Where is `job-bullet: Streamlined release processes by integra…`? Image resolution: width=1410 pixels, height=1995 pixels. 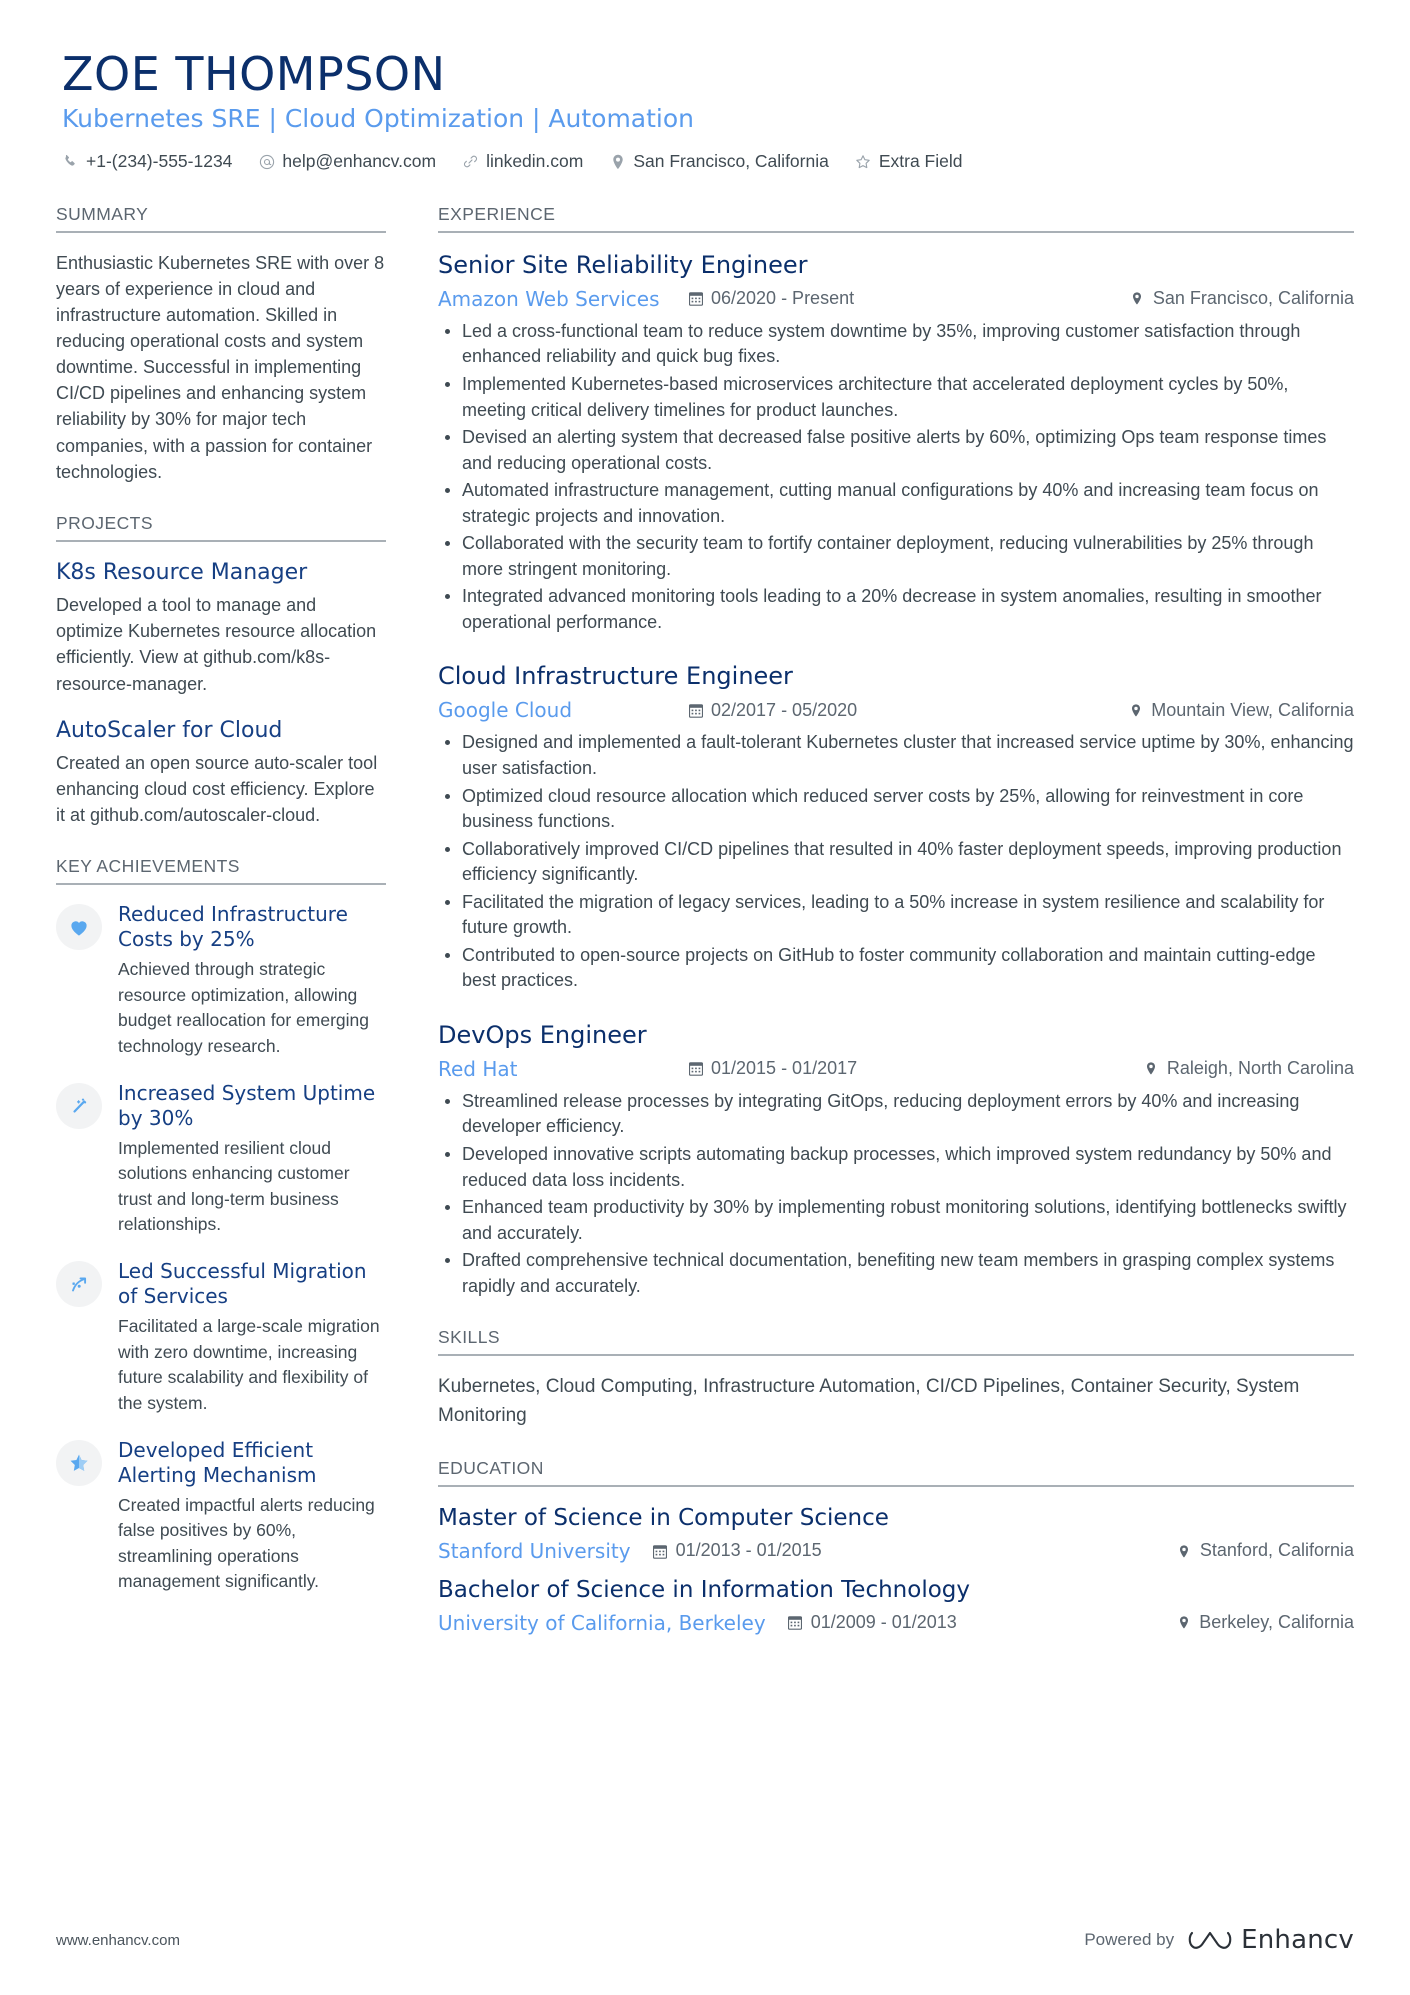 job-bullet: Streamlined release processes by integra… is located at coordinates (896, 1114).